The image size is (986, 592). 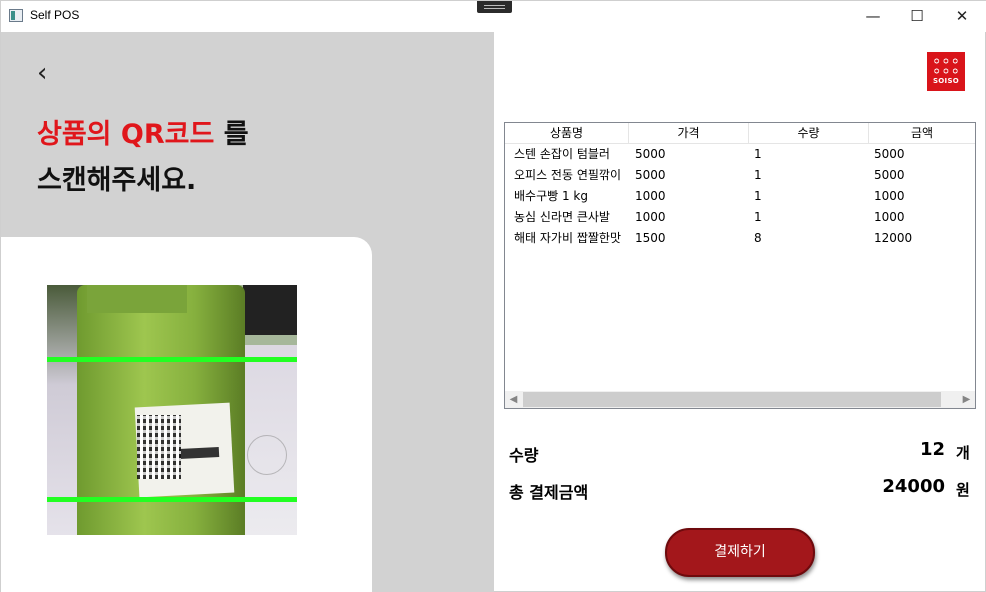 I want to click on soiso-logo: SOISO, so click(x=946, y=71).